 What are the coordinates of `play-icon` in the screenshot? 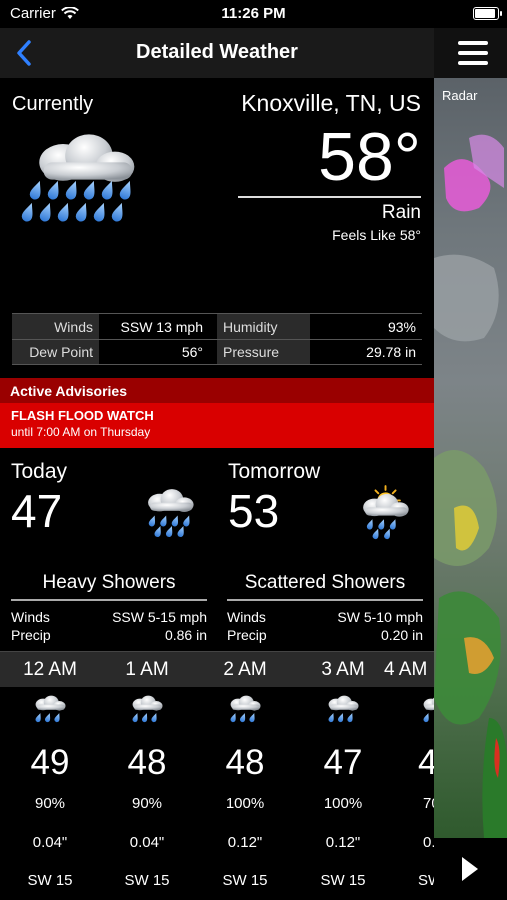 It's located at (470, 869).